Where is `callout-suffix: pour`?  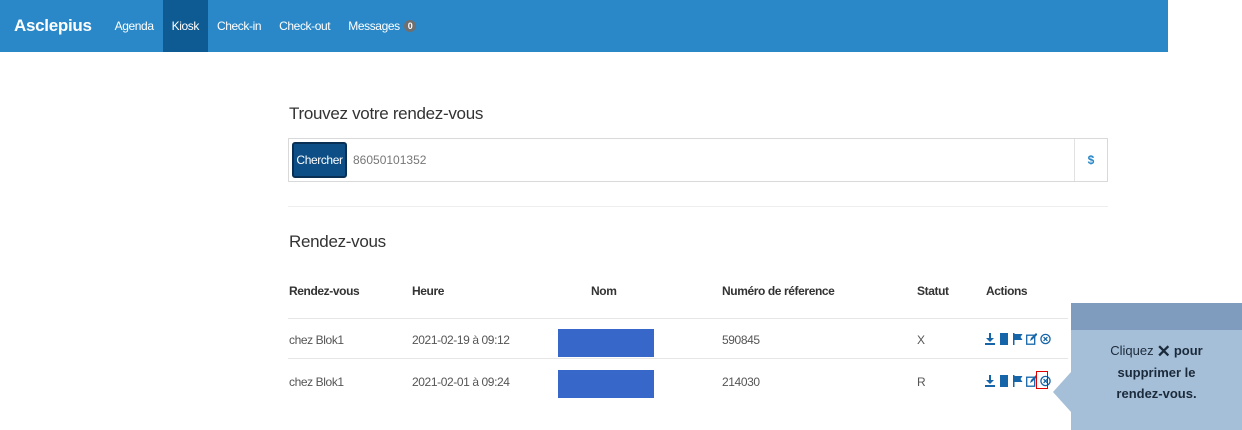
callout-suffix: pour is located at coordinates (1188, 350).